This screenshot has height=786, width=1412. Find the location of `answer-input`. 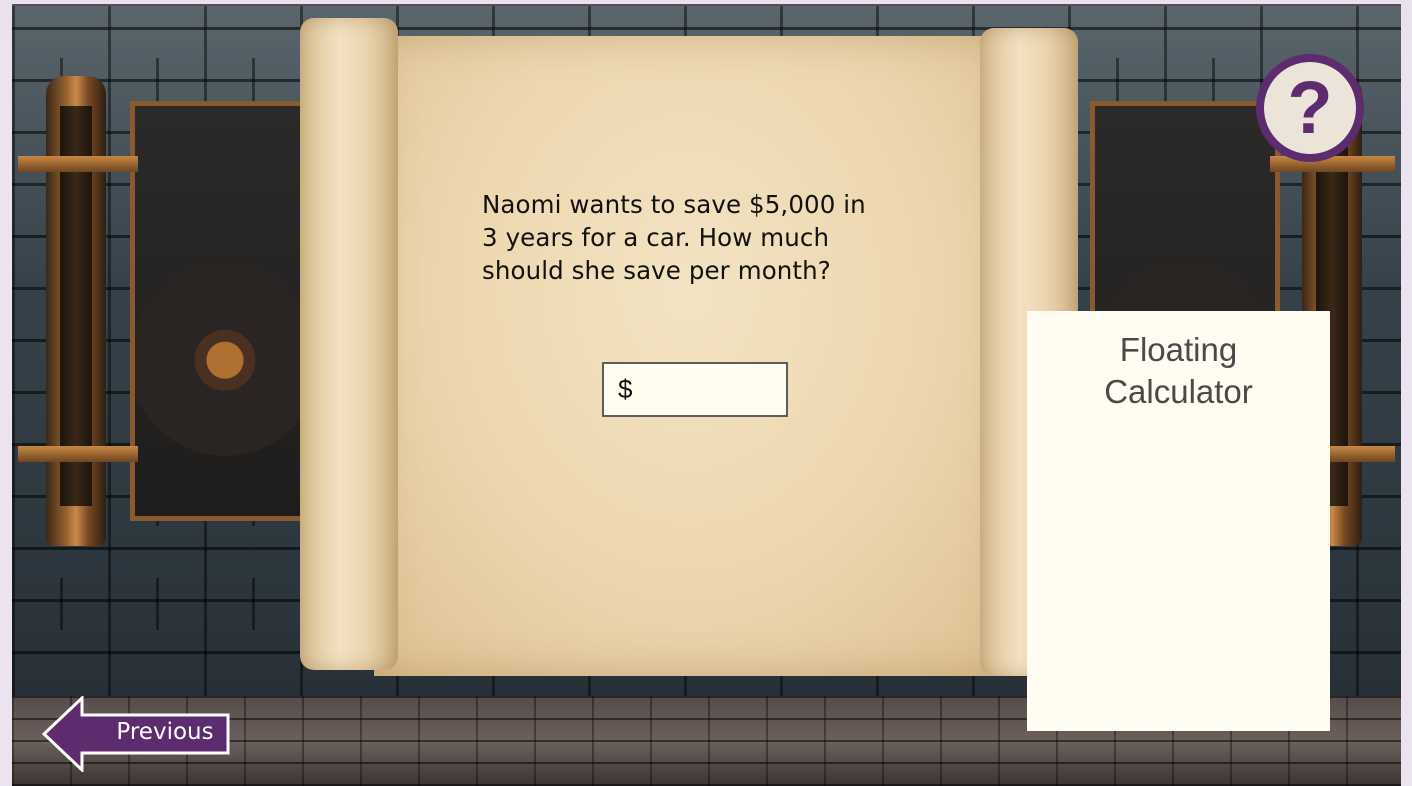

answer-input is located at coordinates (705, 389).